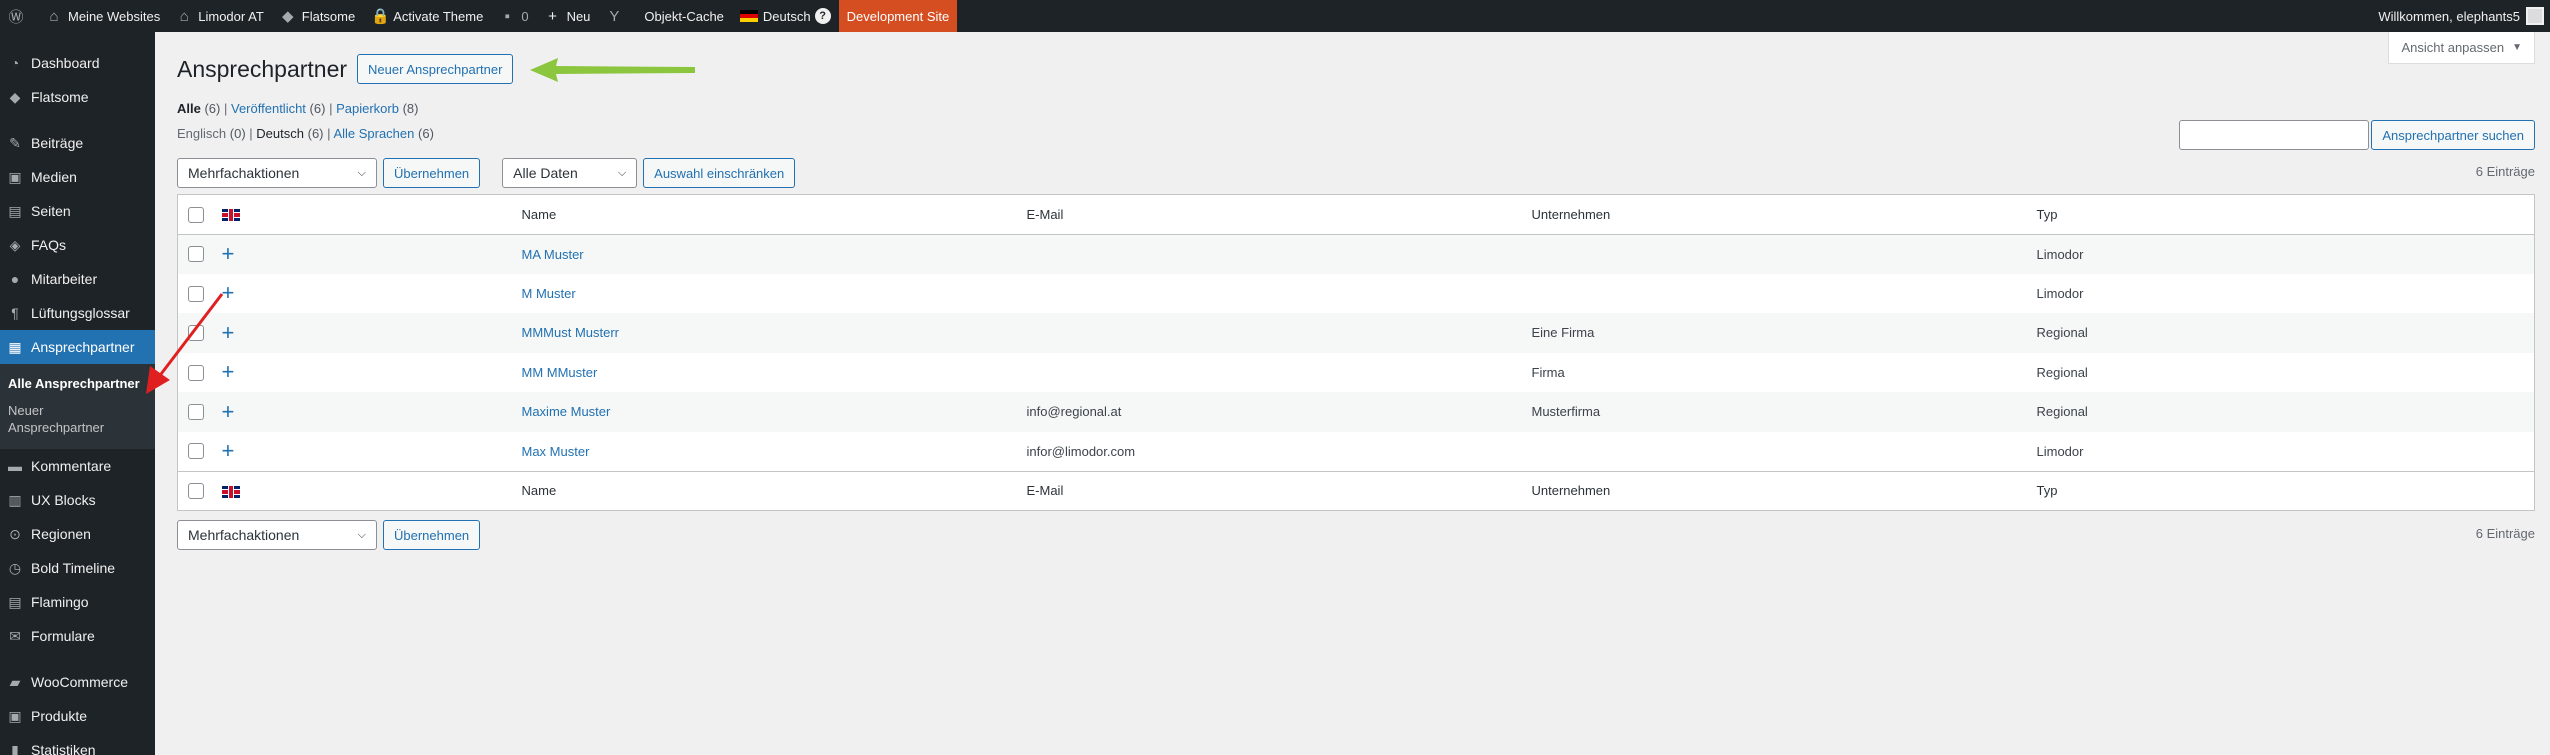  I want to click on bulk-actions-value: Mehrfachaktionen, so click(244, 535).